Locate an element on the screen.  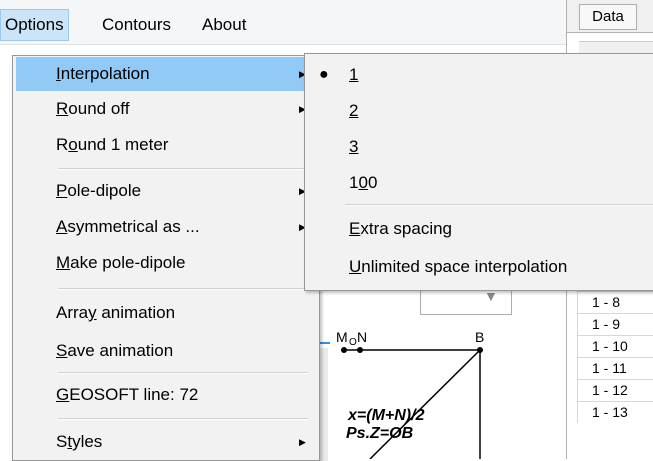
menu-item-styles: Styles ▶ is located at coordinates (166, 442).